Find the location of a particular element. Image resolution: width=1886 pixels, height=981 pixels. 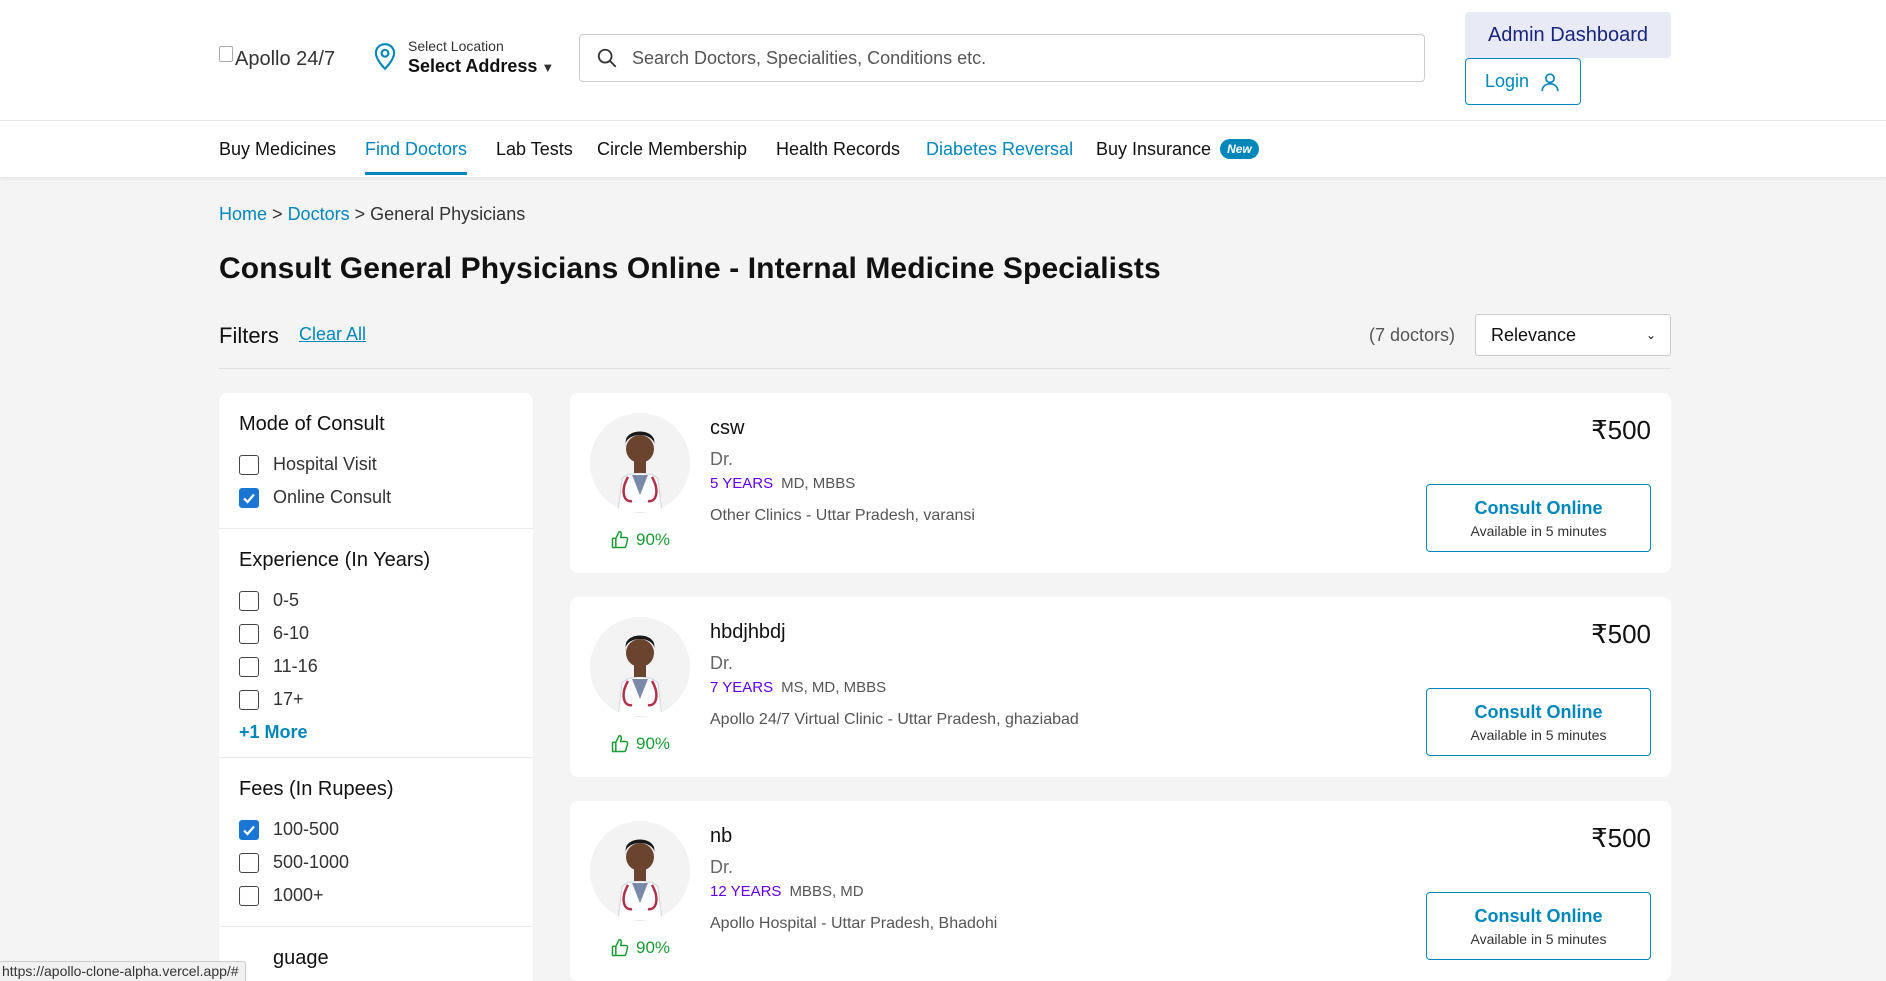

doctor-name: nb is located at coordinates (721, 836).